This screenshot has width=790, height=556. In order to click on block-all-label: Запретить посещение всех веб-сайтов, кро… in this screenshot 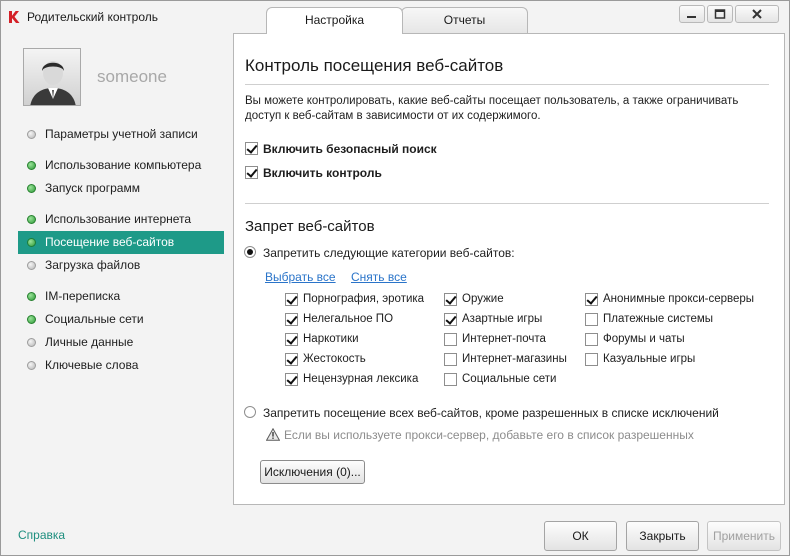, I will do `click(491, 413)`.